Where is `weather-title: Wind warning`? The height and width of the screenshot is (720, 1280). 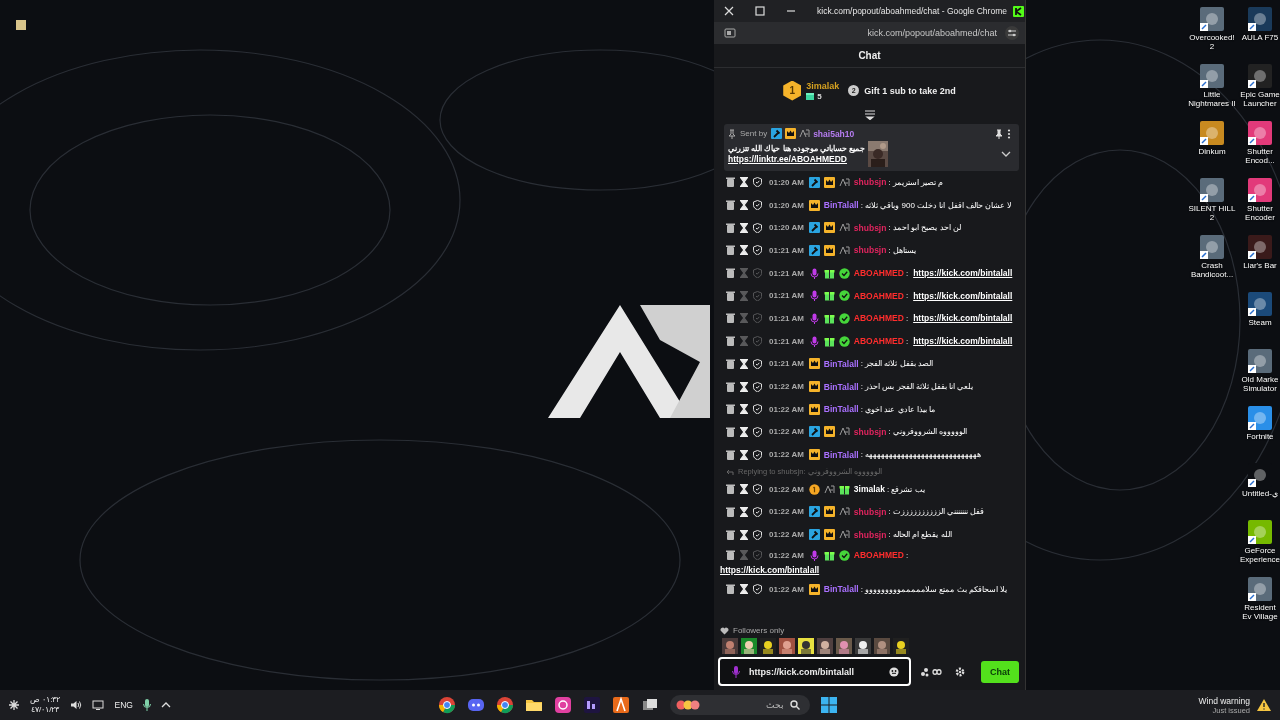 weather-title: Wind warning is located at coordinates (1224, 700).